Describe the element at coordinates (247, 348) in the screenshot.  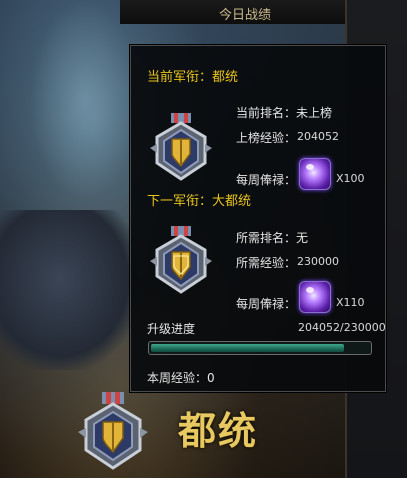
I see `upgrade-progress-fill` at that location.